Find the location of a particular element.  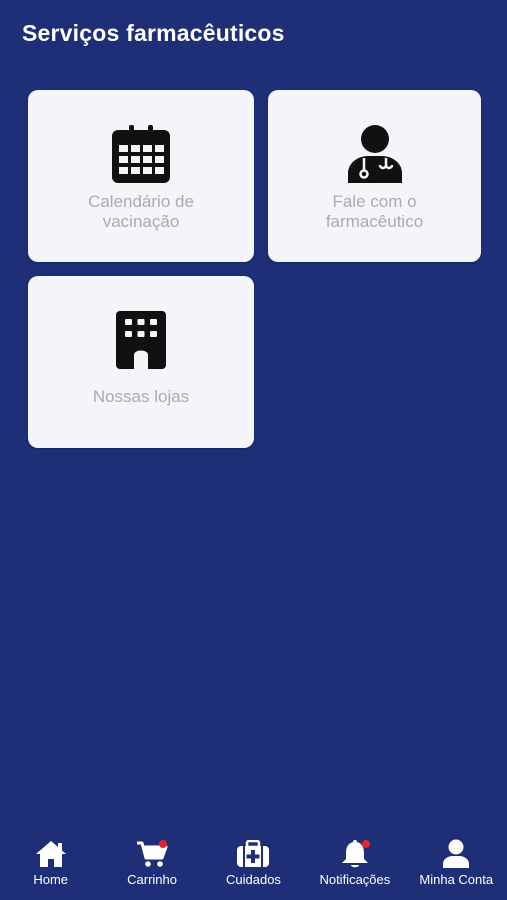

talk-to-pharmacist-label: Fale com o farmacêutico is located at coordinates (374, 211).